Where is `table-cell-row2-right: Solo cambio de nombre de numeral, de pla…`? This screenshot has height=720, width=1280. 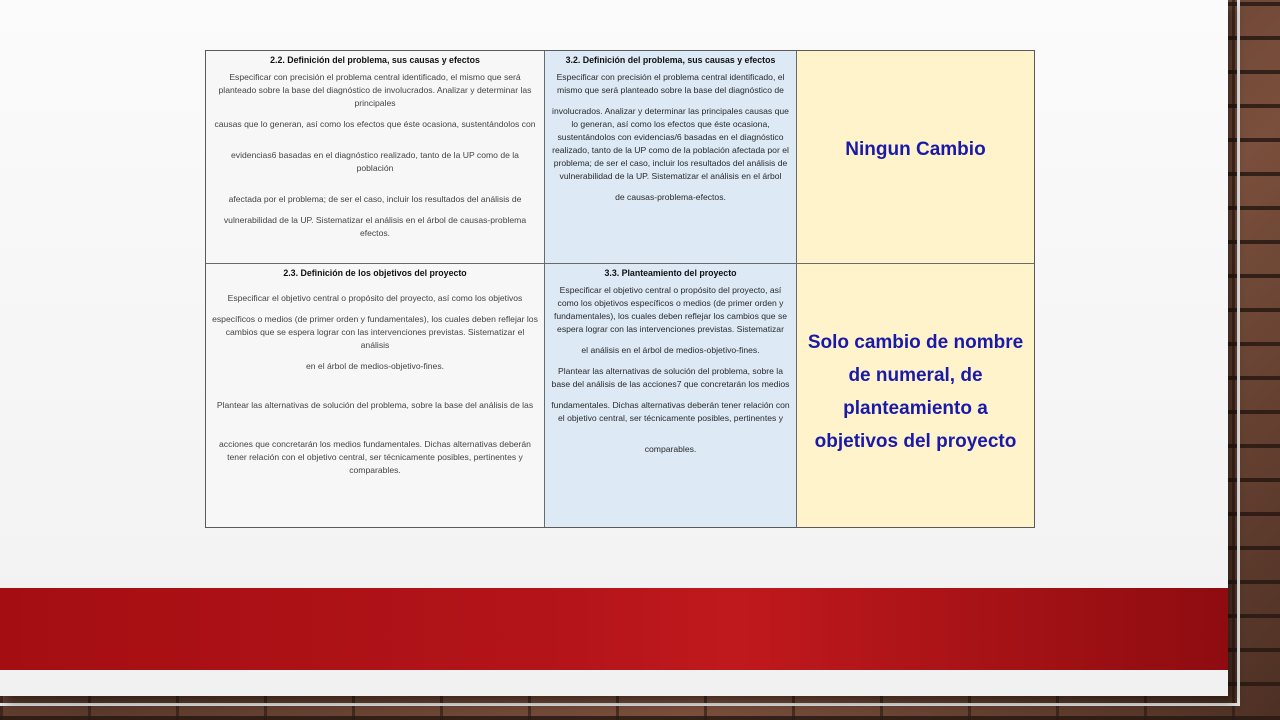
table-cell-row2-right: Solo cambio de nombre de numeral, de pla… is located at coordinates (915, 395).